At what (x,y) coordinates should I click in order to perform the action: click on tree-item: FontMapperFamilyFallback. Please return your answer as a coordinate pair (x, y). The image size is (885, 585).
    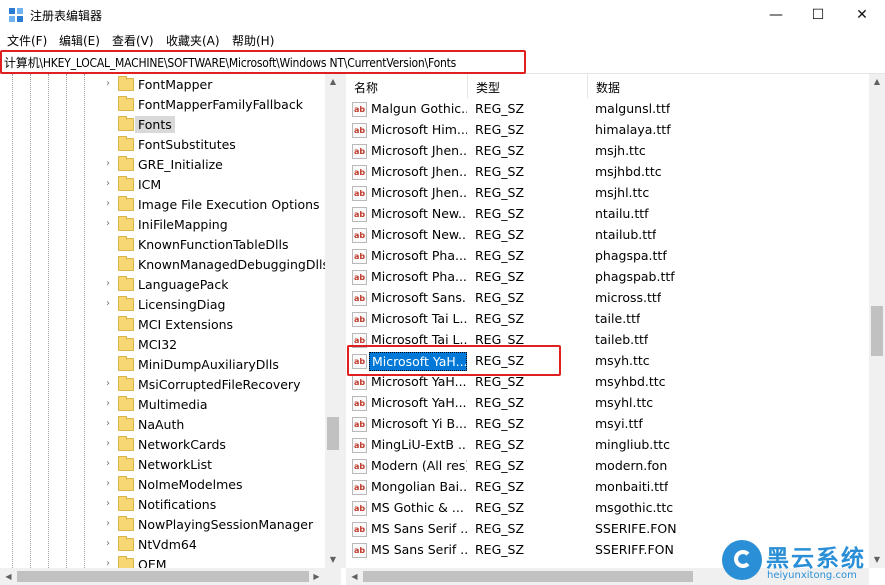
    Looking at the image, I should click on (170, 105).